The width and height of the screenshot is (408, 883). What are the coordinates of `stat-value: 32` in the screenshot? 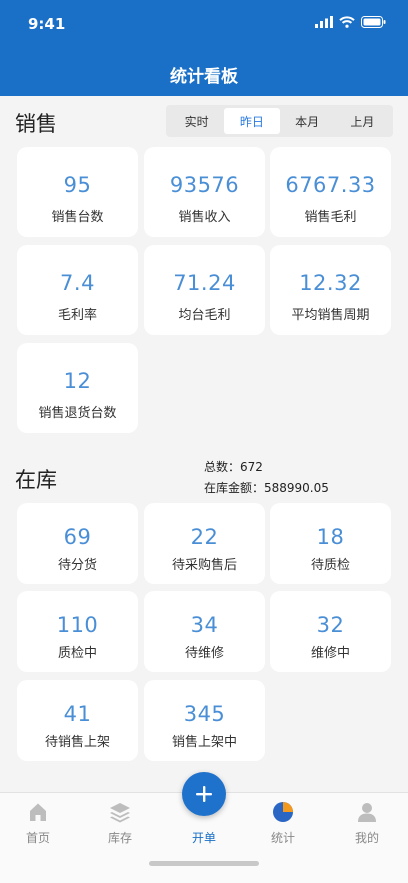 It's located at (330, 625).